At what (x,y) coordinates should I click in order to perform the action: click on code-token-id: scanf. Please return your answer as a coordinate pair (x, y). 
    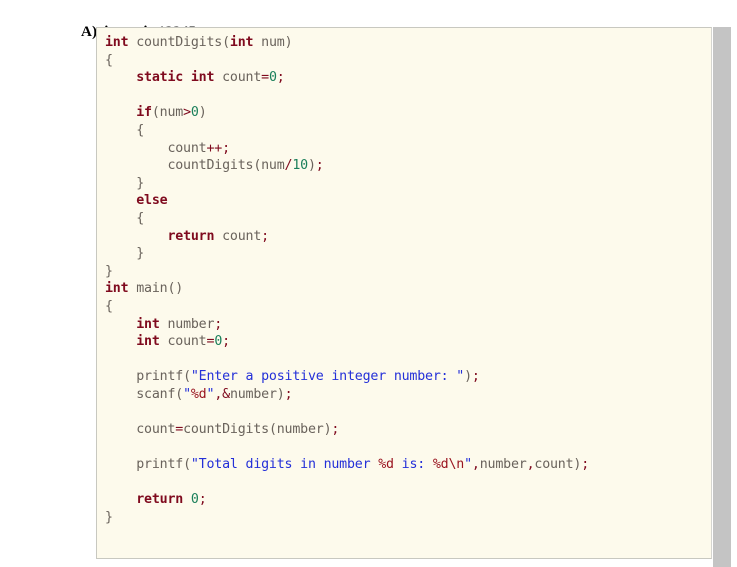
    Looking at the image, I should click on (140, 394).